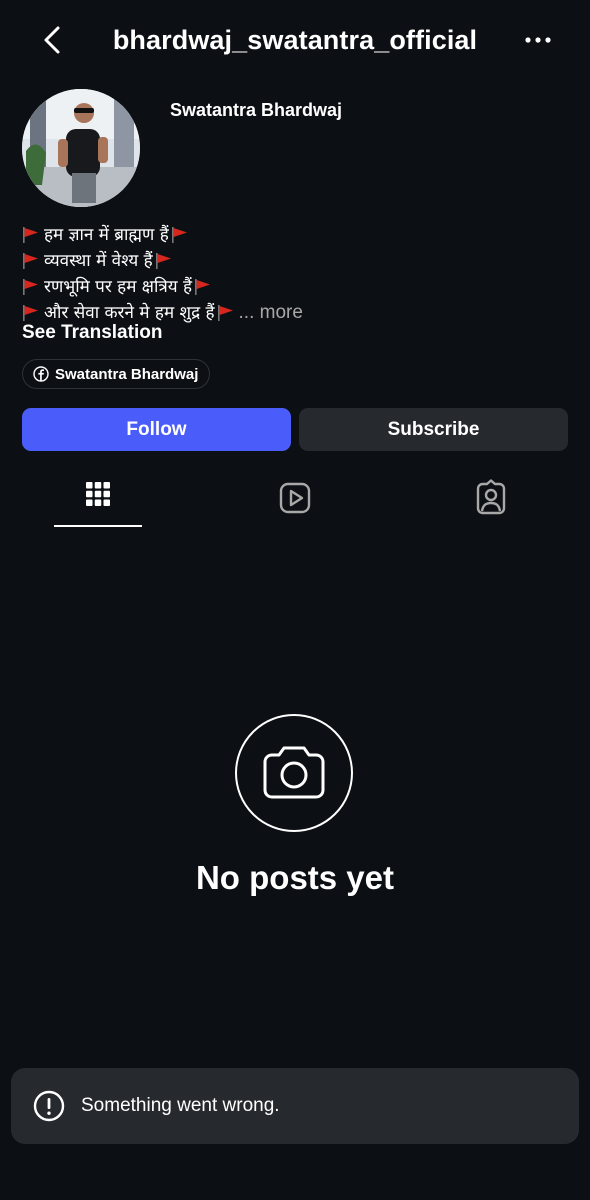  What do you see at coordinates (98, 494) in the screenshot?
I see `grid-icon` at bounding box center [98, 494].